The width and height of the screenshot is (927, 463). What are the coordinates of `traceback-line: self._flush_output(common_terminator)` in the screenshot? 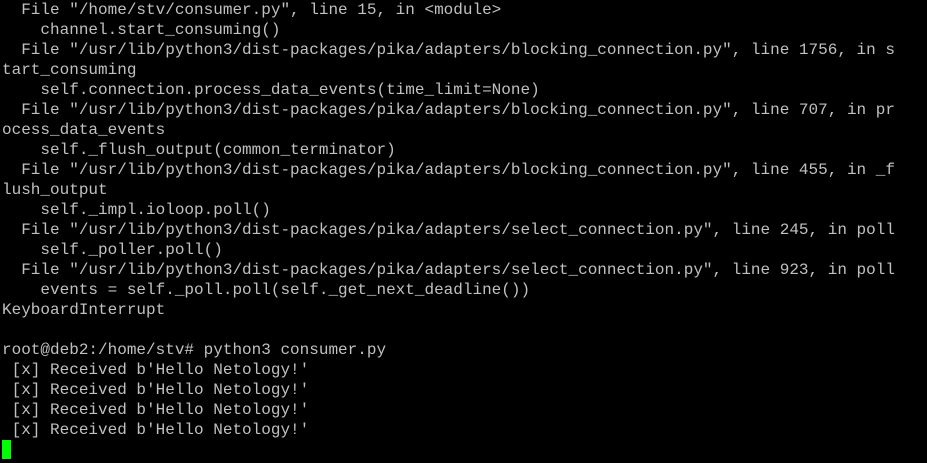 It's located at (199, 150).